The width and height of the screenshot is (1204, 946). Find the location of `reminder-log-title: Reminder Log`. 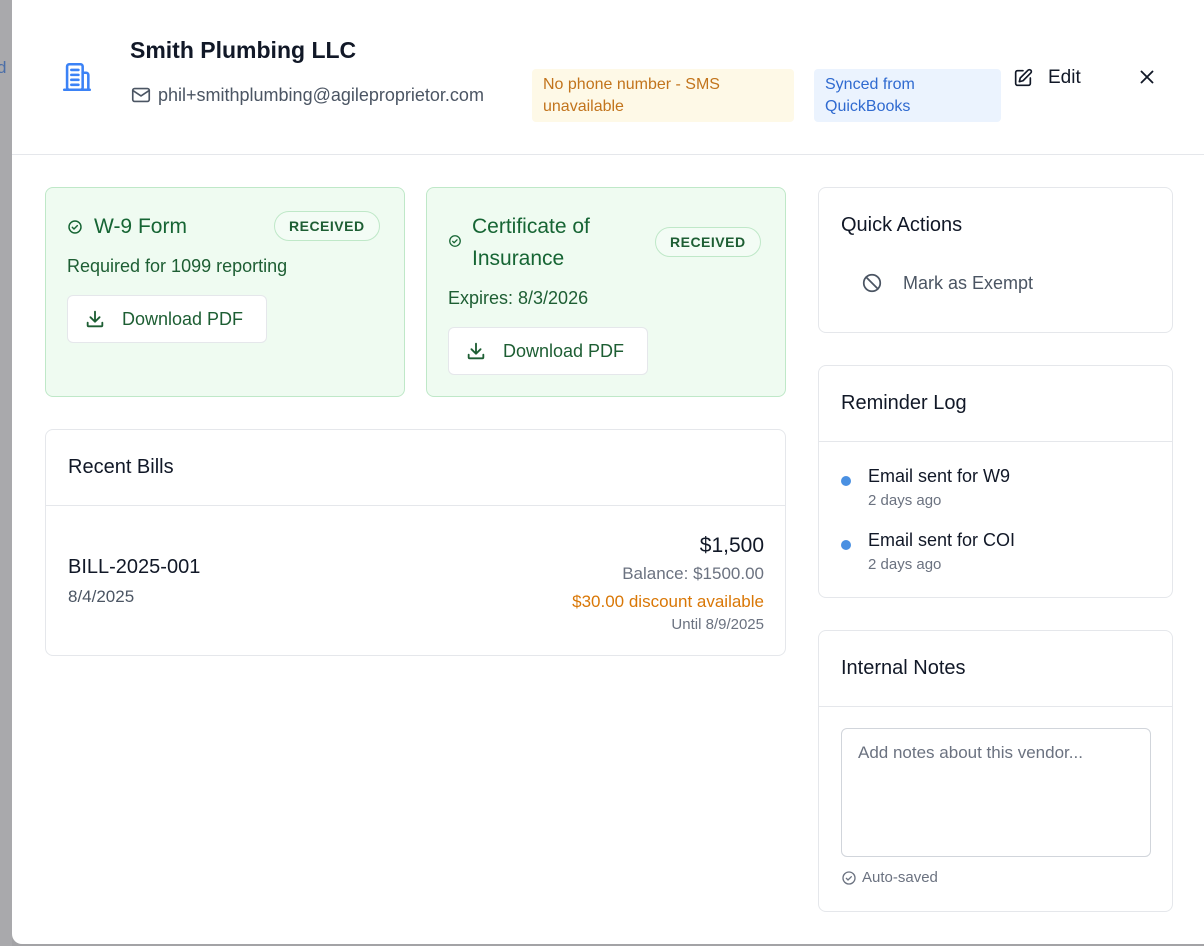

reminder-log-title: Reminder Log is located at coordinates (995, 404).